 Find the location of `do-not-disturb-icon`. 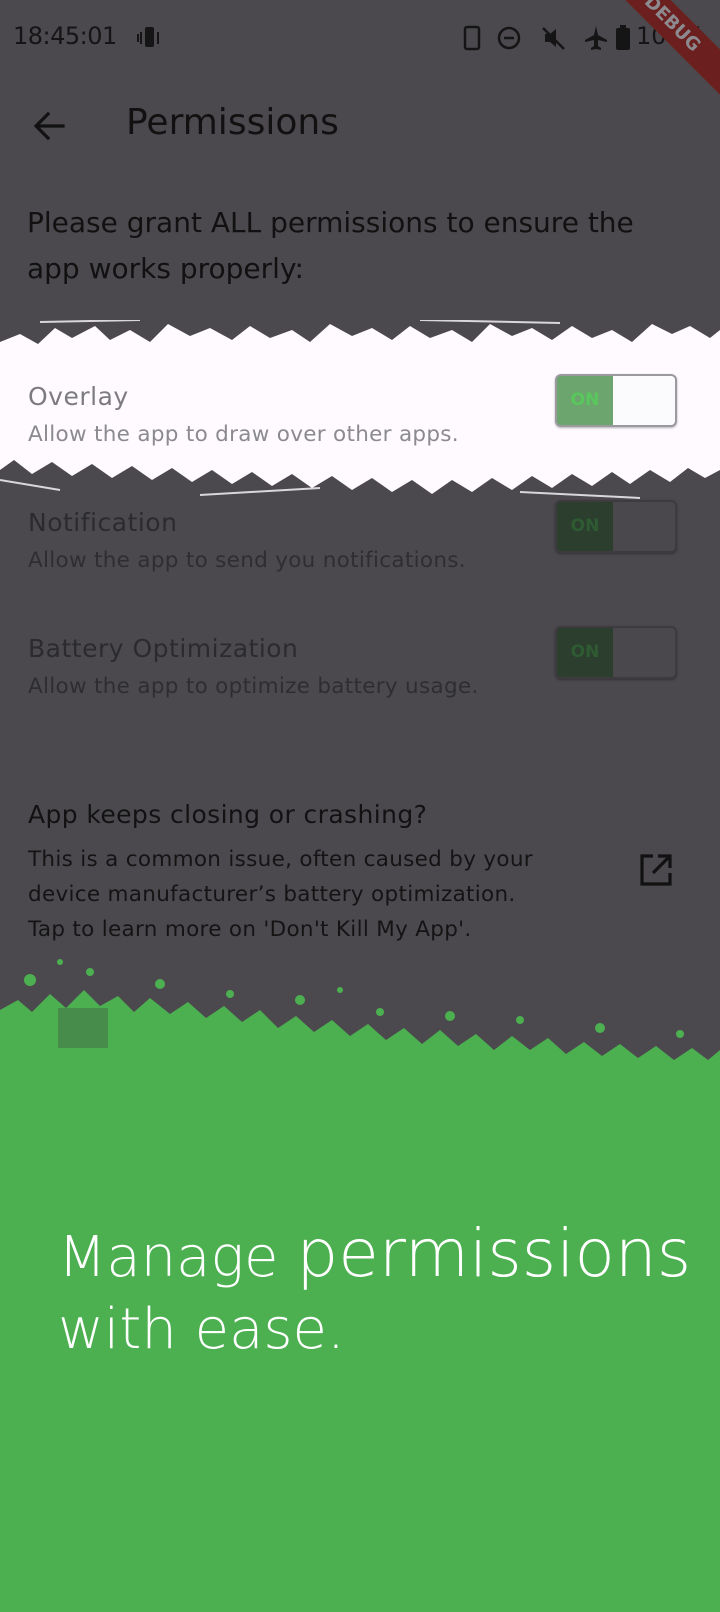

do-not-disturb-icon is located at coordinates (509, 38).